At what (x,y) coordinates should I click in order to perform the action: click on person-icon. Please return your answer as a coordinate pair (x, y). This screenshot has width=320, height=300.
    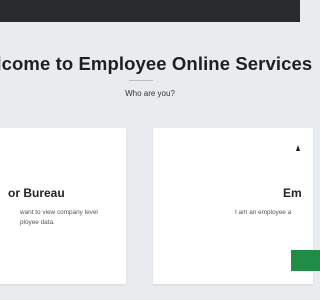
    Looking at the image, I should click on (298, 148).